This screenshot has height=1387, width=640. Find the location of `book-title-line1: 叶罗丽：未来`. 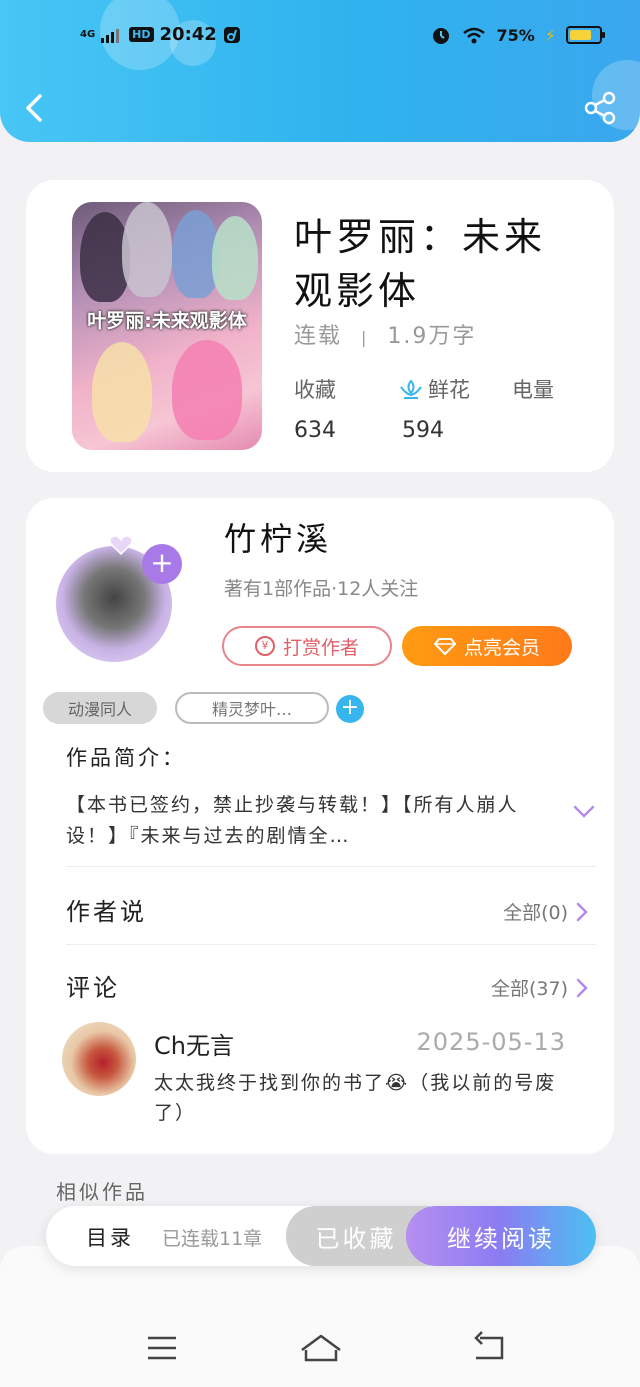

book-title-line1: 叶罗丽：未来 is located at coordinates (420, 237).